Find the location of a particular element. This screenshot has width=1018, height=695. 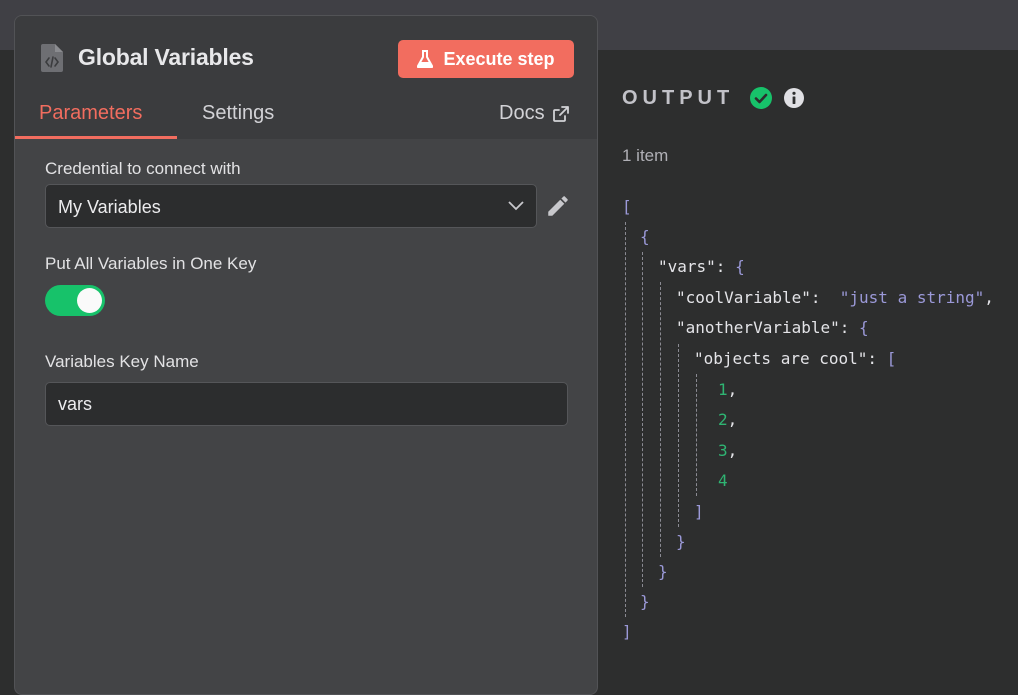

credential-label: Credential to connect with is located at coordinates (143, 168).